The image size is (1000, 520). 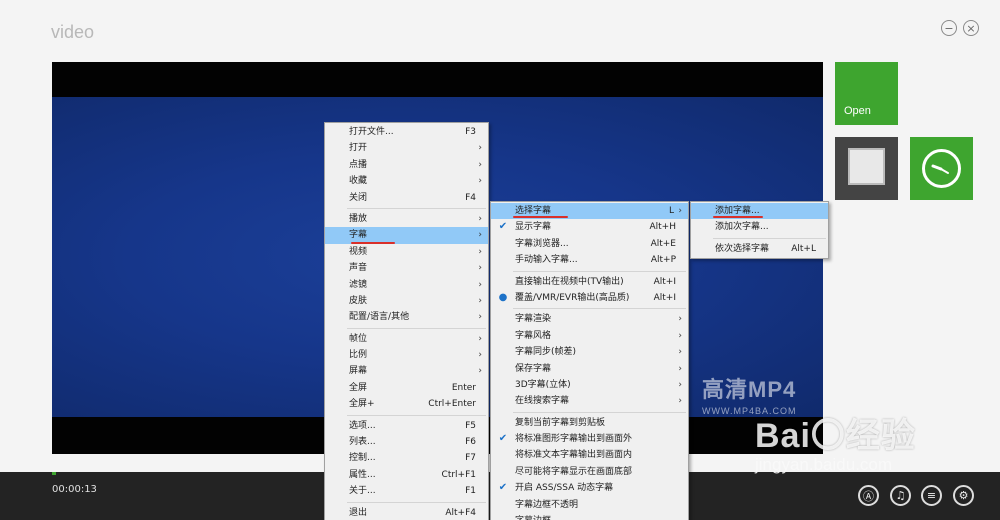 What do you see at coordinates (574, 439) in the screenshot?
I see `menu-item-label: 将标准图形字幕输出到画面外` at bounding box center [574, 439].